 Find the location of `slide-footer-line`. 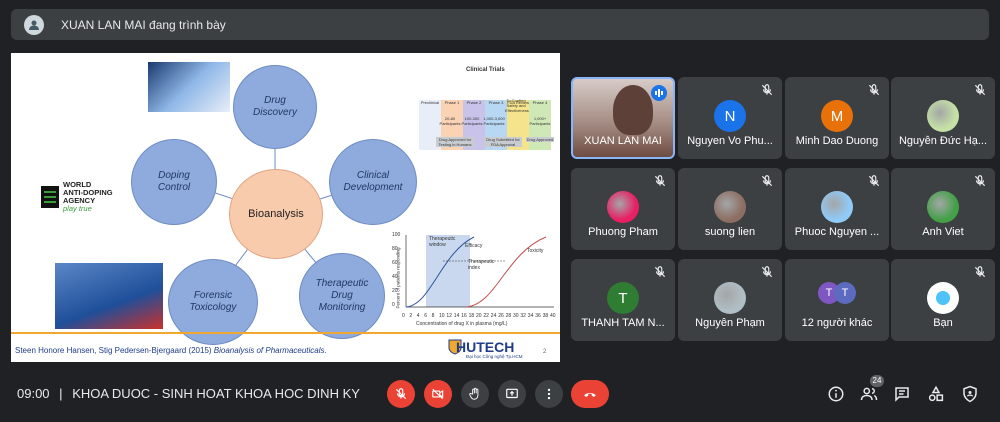

slide-footer-line is located at coordinates (285, 333).